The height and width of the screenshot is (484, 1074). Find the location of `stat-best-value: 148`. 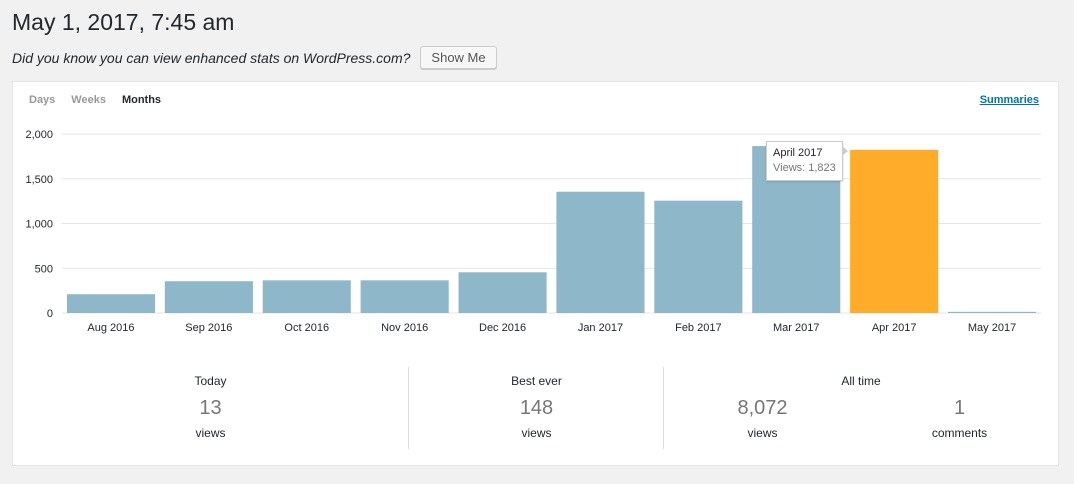

stat-best-value: 148 is located at coordinates (536, 408).